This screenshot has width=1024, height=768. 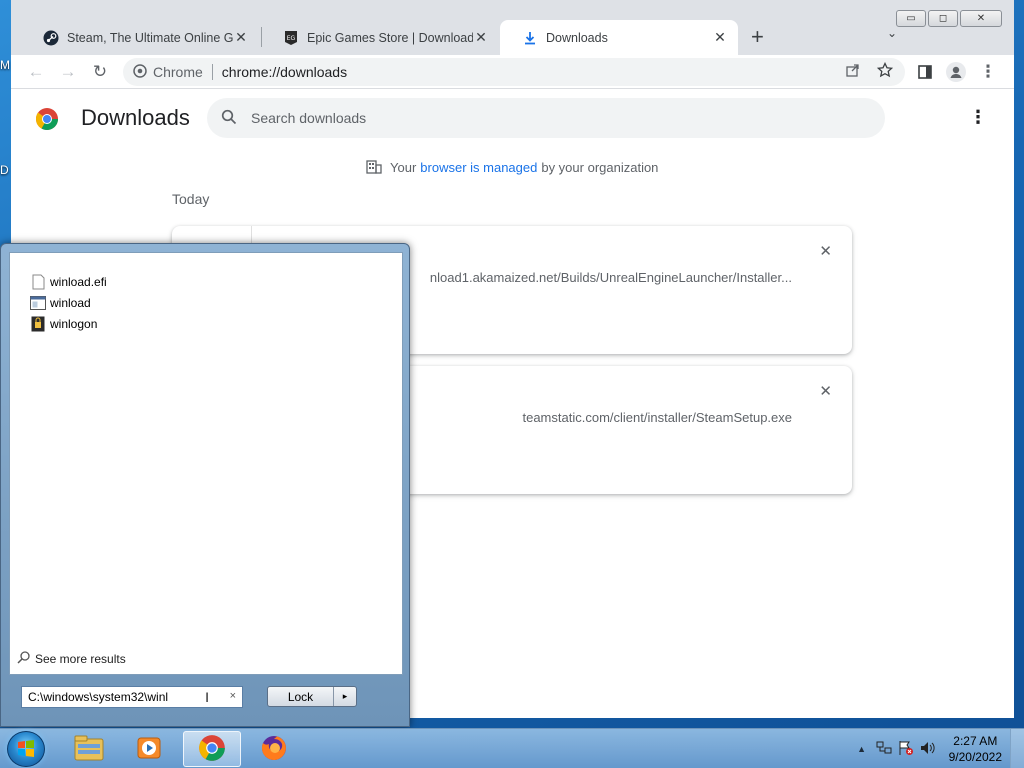 I want to click on media-player-icon, so click(x=149, y=749).